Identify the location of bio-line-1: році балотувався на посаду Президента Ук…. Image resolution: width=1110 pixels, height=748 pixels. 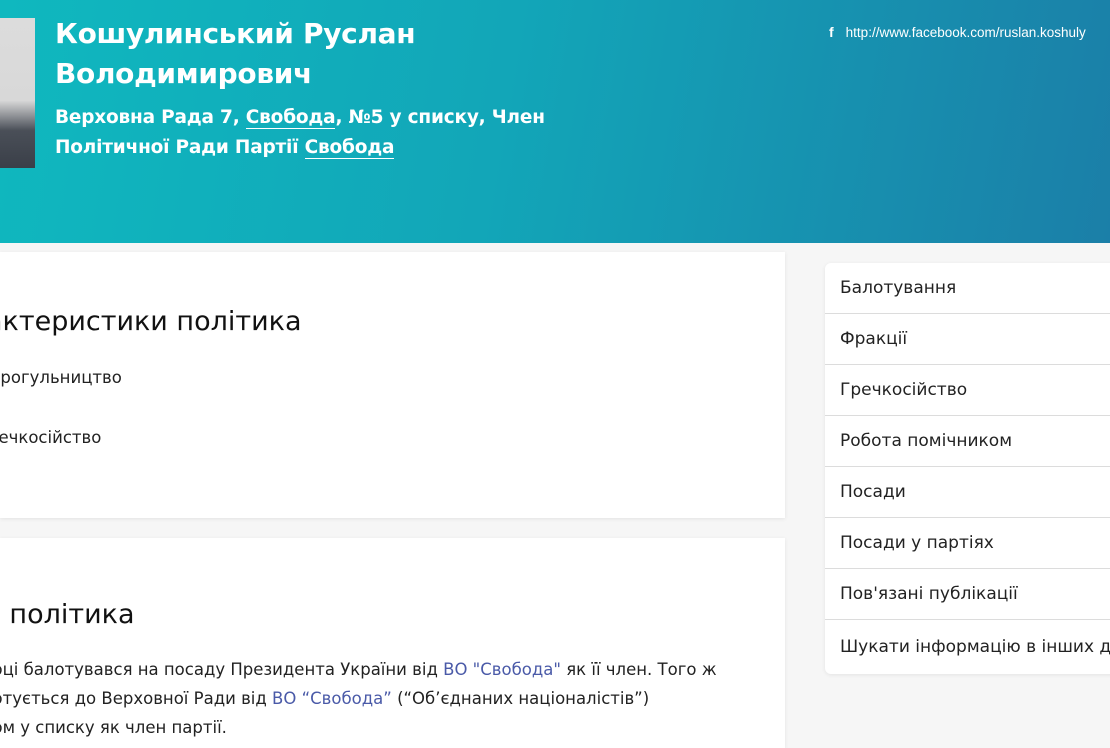
(371, 669).